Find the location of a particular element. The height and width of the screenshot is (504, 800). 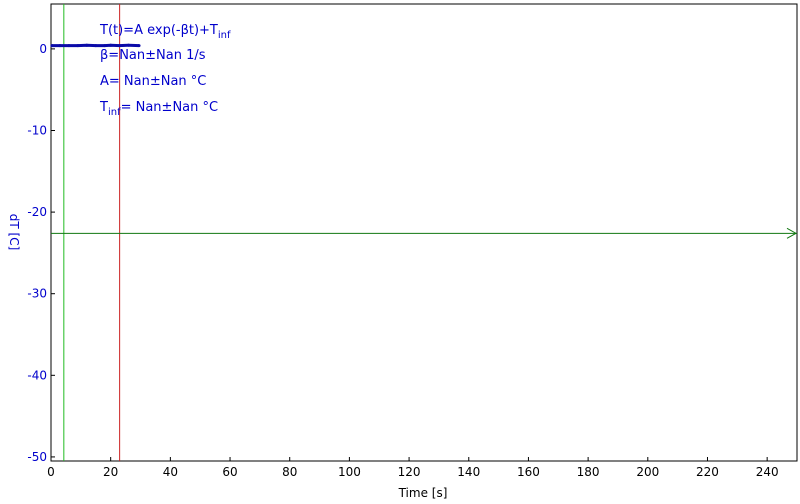

x-tick-label: 20 is located at coordinates (110, 472).